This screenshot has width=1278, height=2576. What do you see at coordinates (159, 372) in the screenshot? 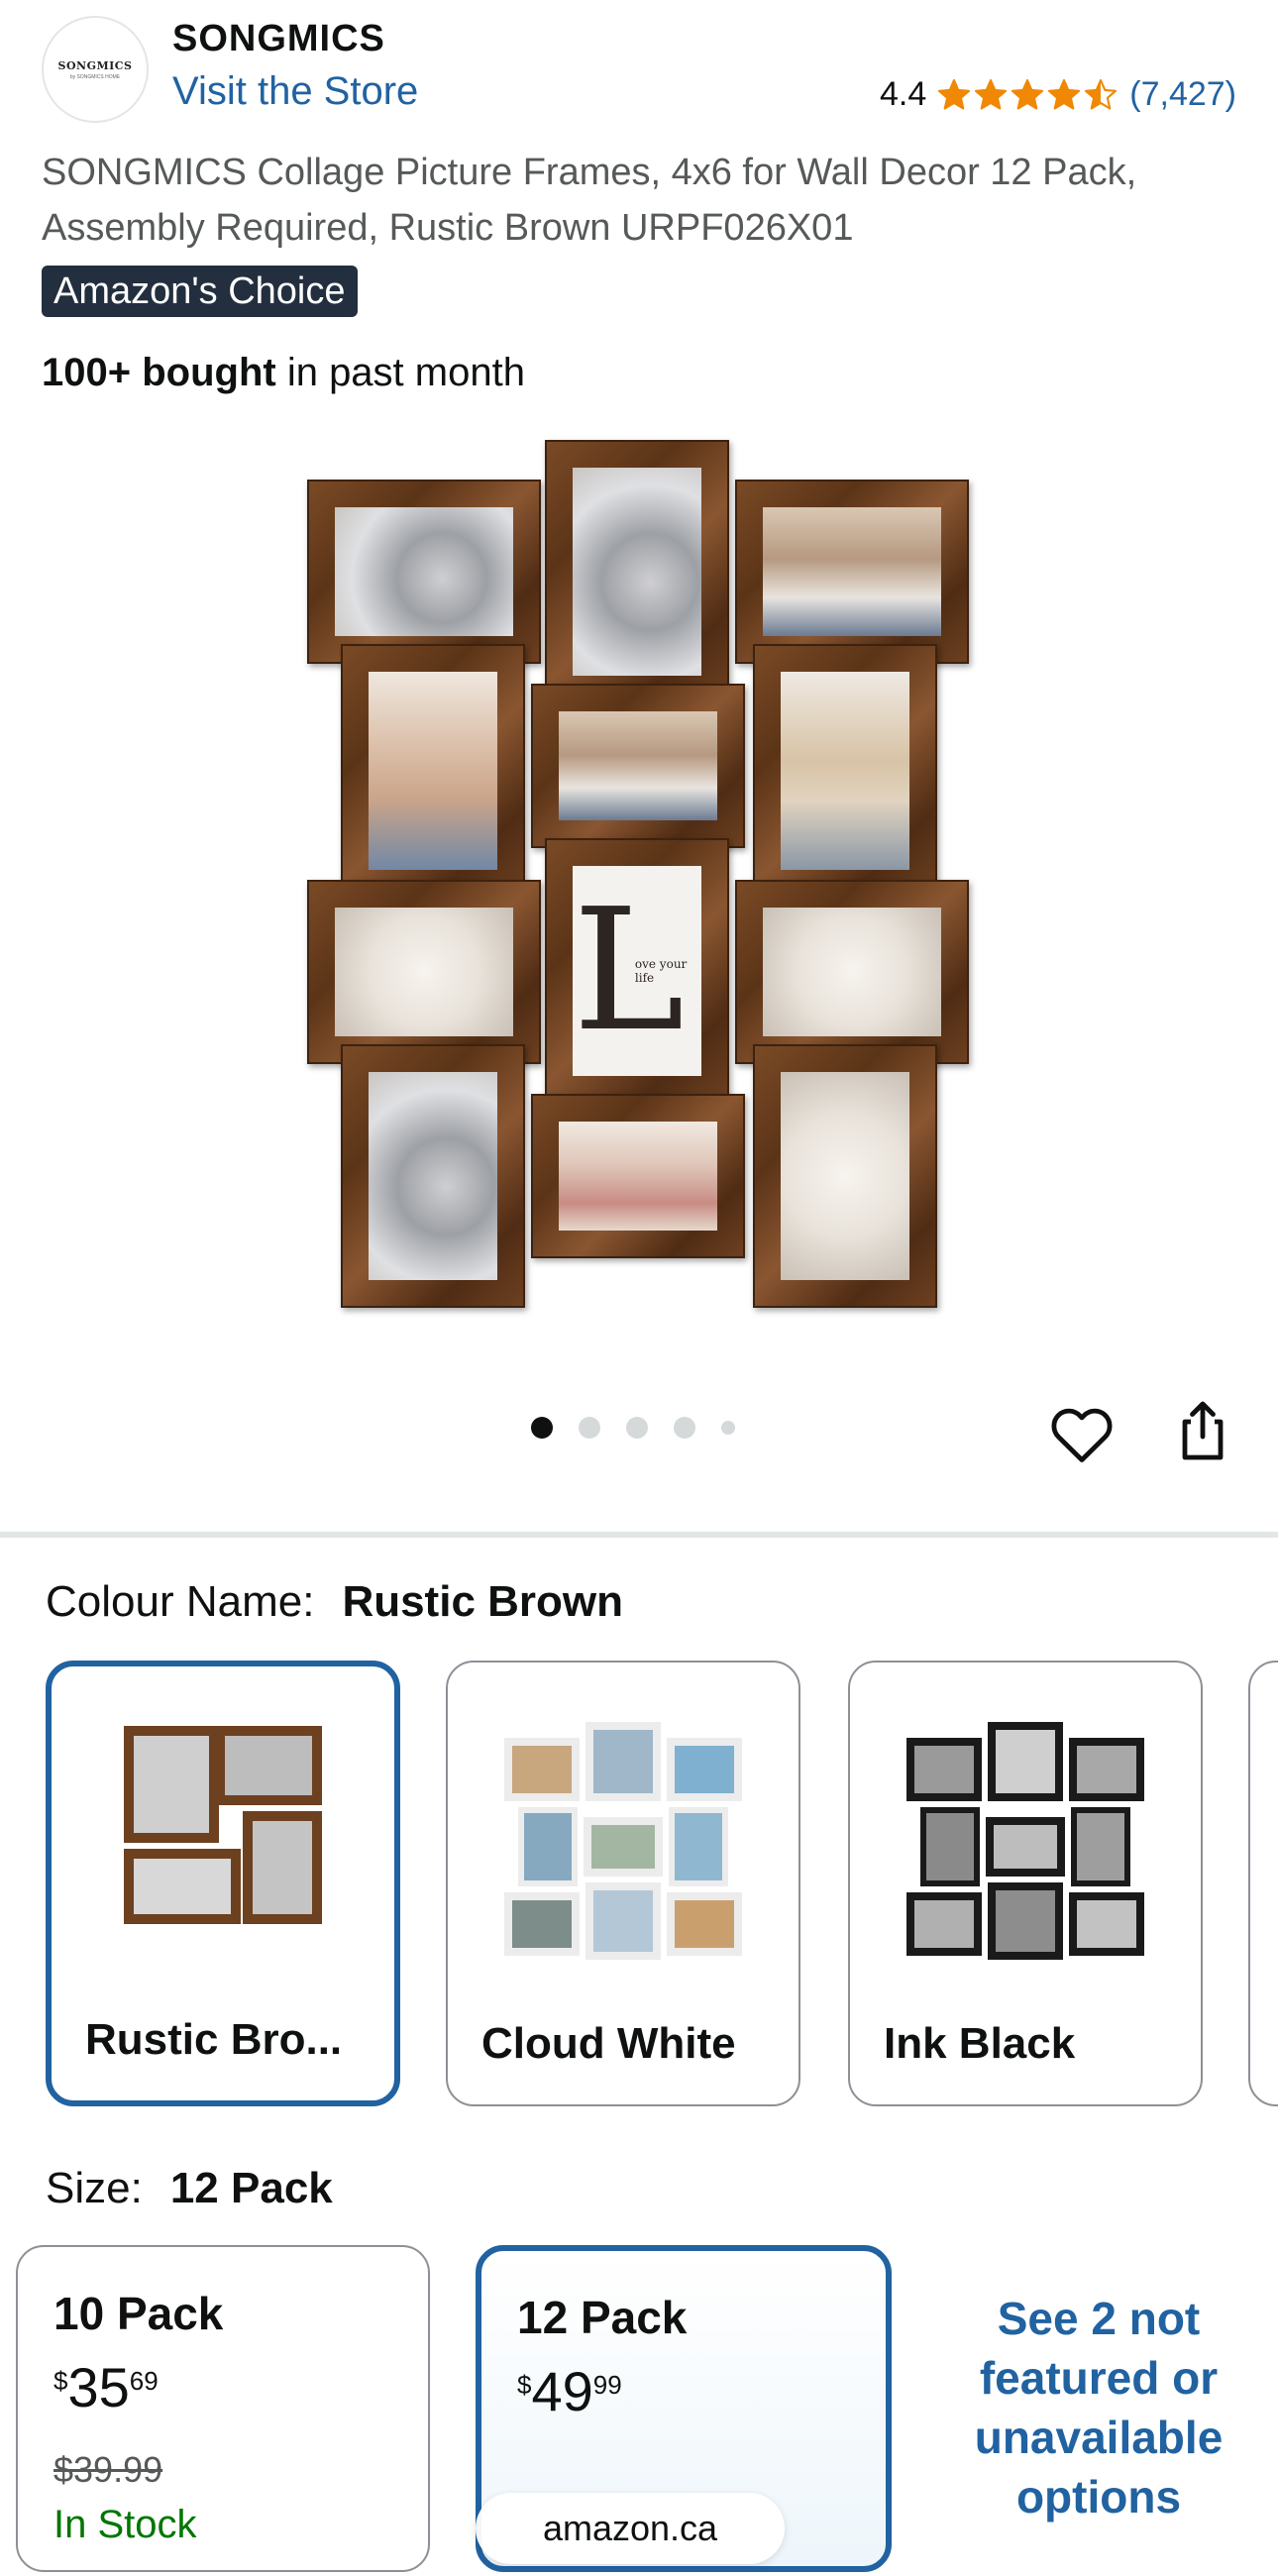
I see `bought-count: 100+ bought` at bounding box center [159, 372].